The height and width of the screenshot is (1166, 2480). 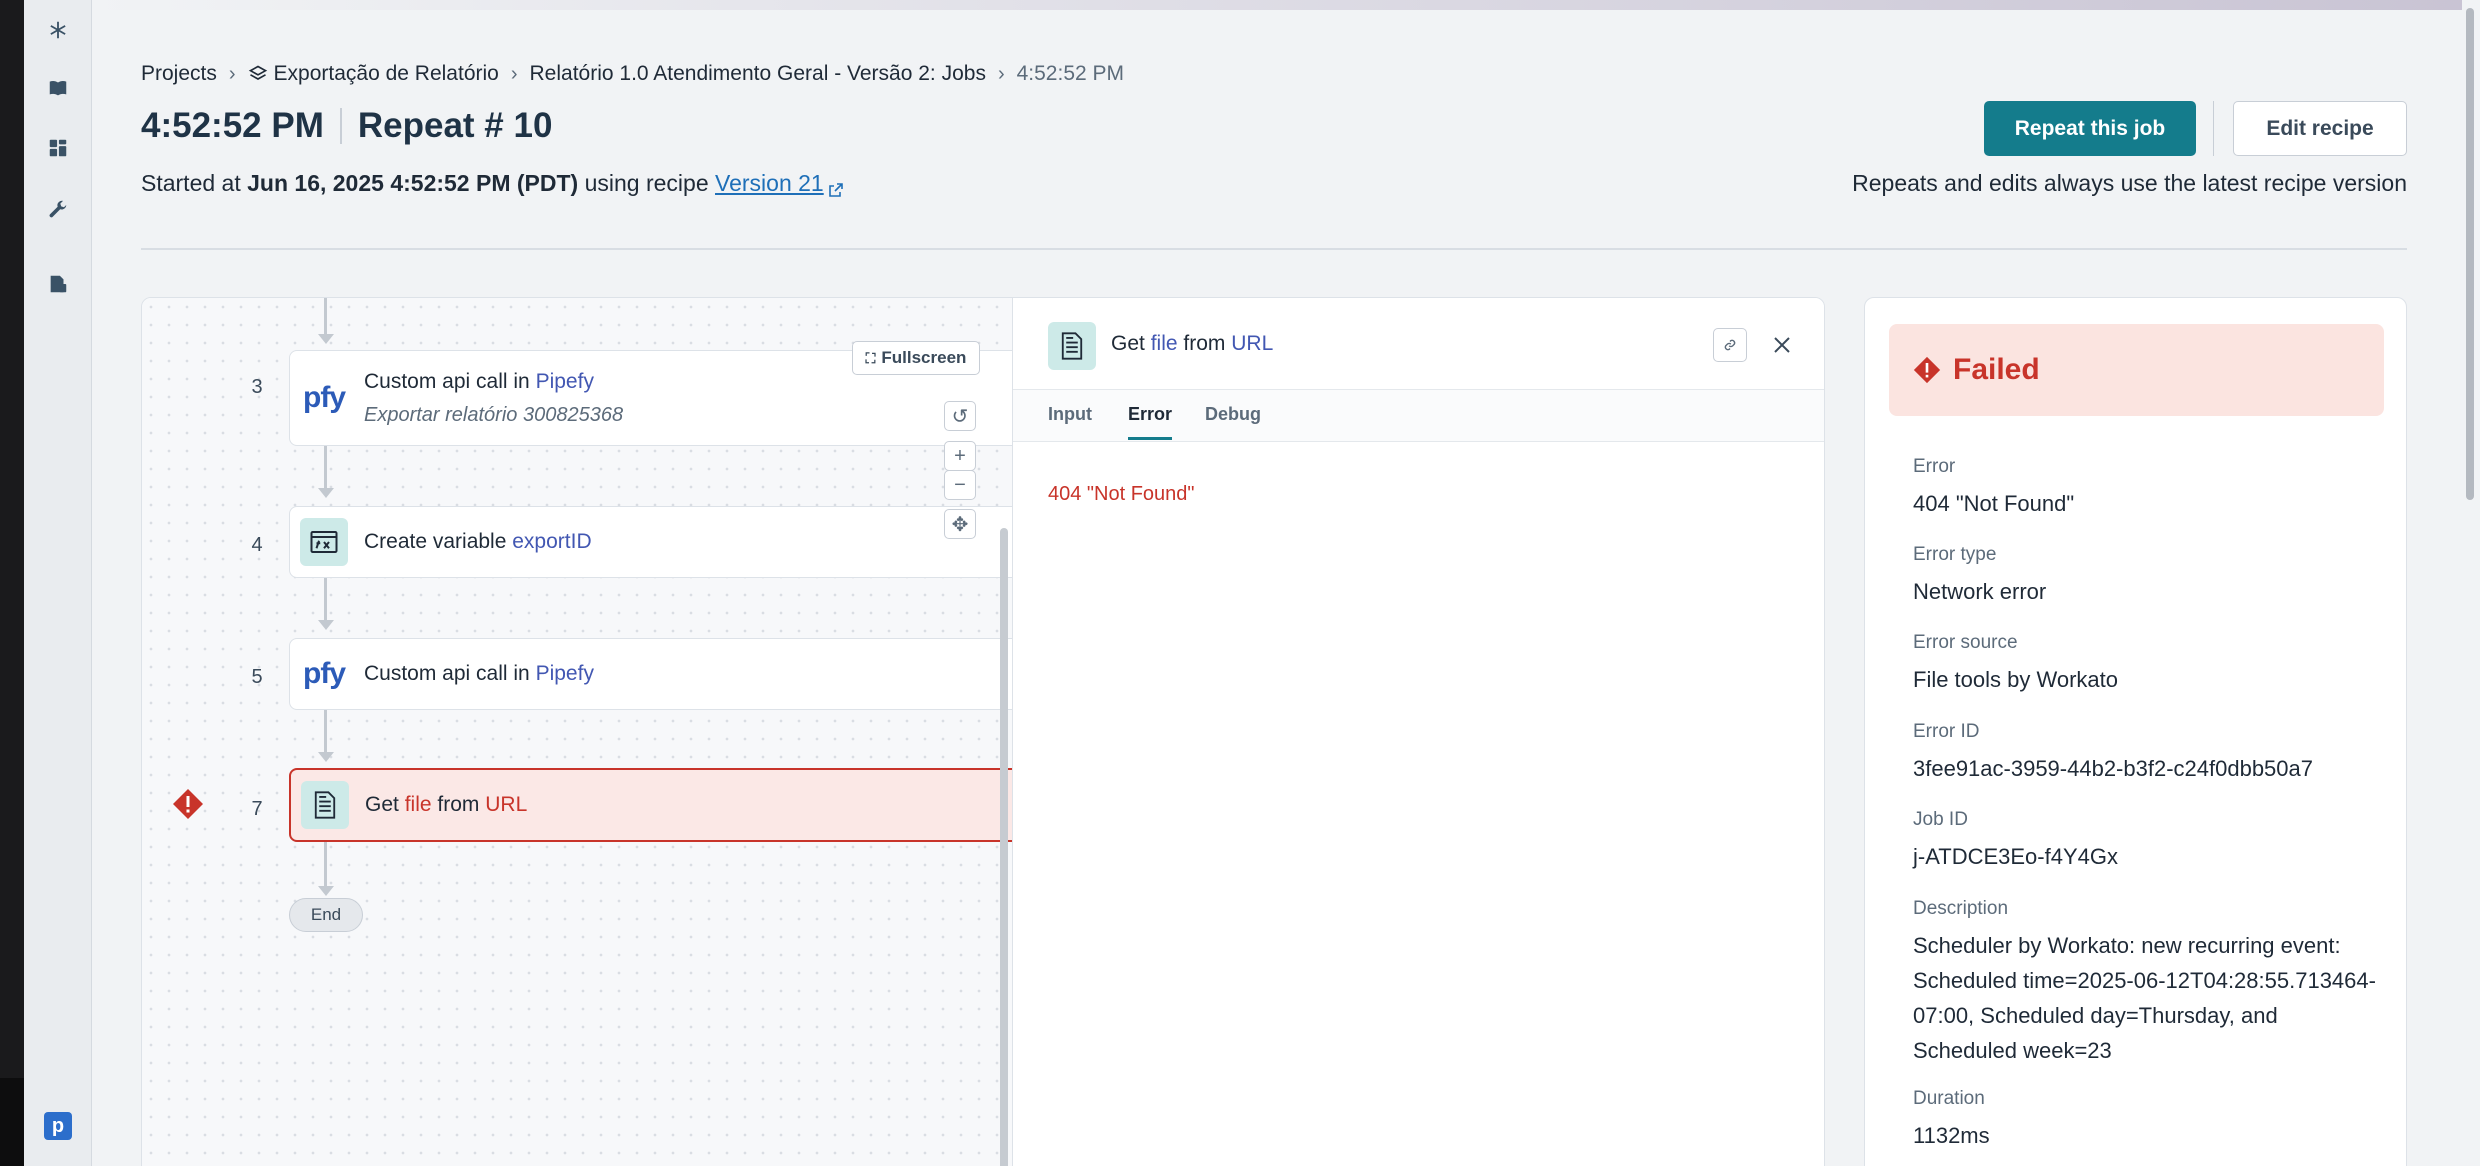 What do you see at coordinates (324, 542) in the screenshot?
I see `variable-icon` at bounding box center [324, 542].